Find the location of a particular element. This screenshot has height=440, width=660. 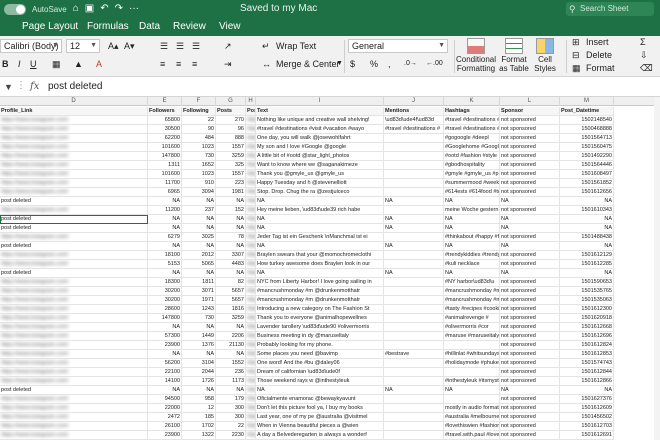

table-cell: Oficialmente enamorac @bewaykyavunt is located at coordinates (320, 399).